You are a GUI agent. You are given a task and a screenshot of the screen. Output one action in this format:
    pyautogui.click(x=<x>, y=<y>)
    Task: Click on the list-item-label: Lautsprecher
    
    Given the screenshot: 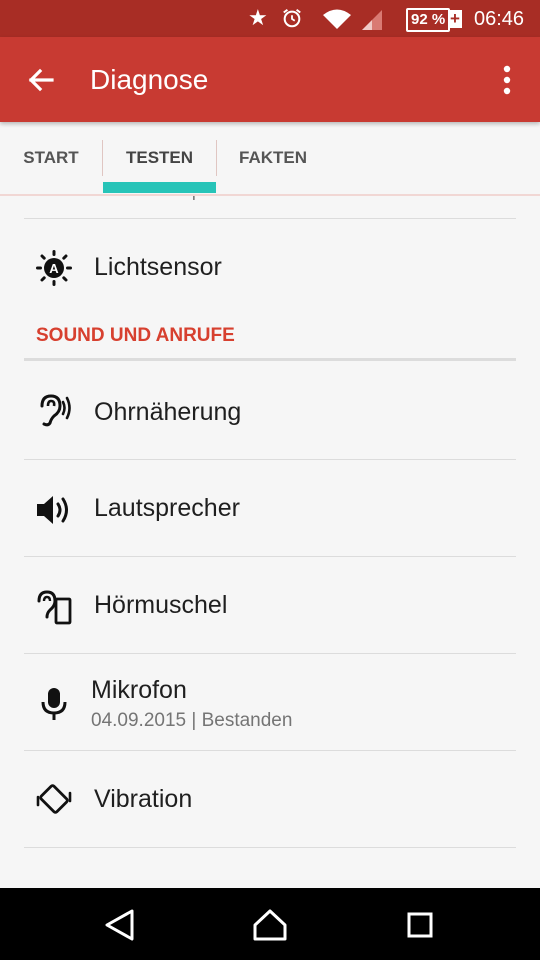 What is the action you would take?
    pyautogui.click(x=167, y=508)
    